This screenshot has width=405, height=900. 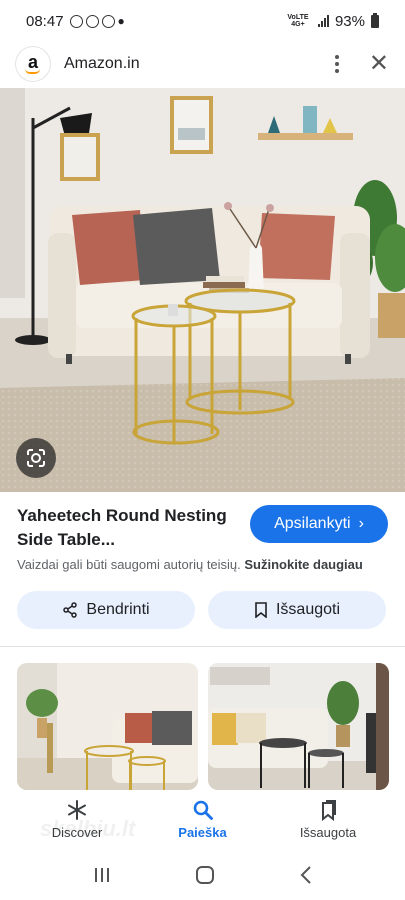 I want to click on signal-icon, so click(x=323, y=21).